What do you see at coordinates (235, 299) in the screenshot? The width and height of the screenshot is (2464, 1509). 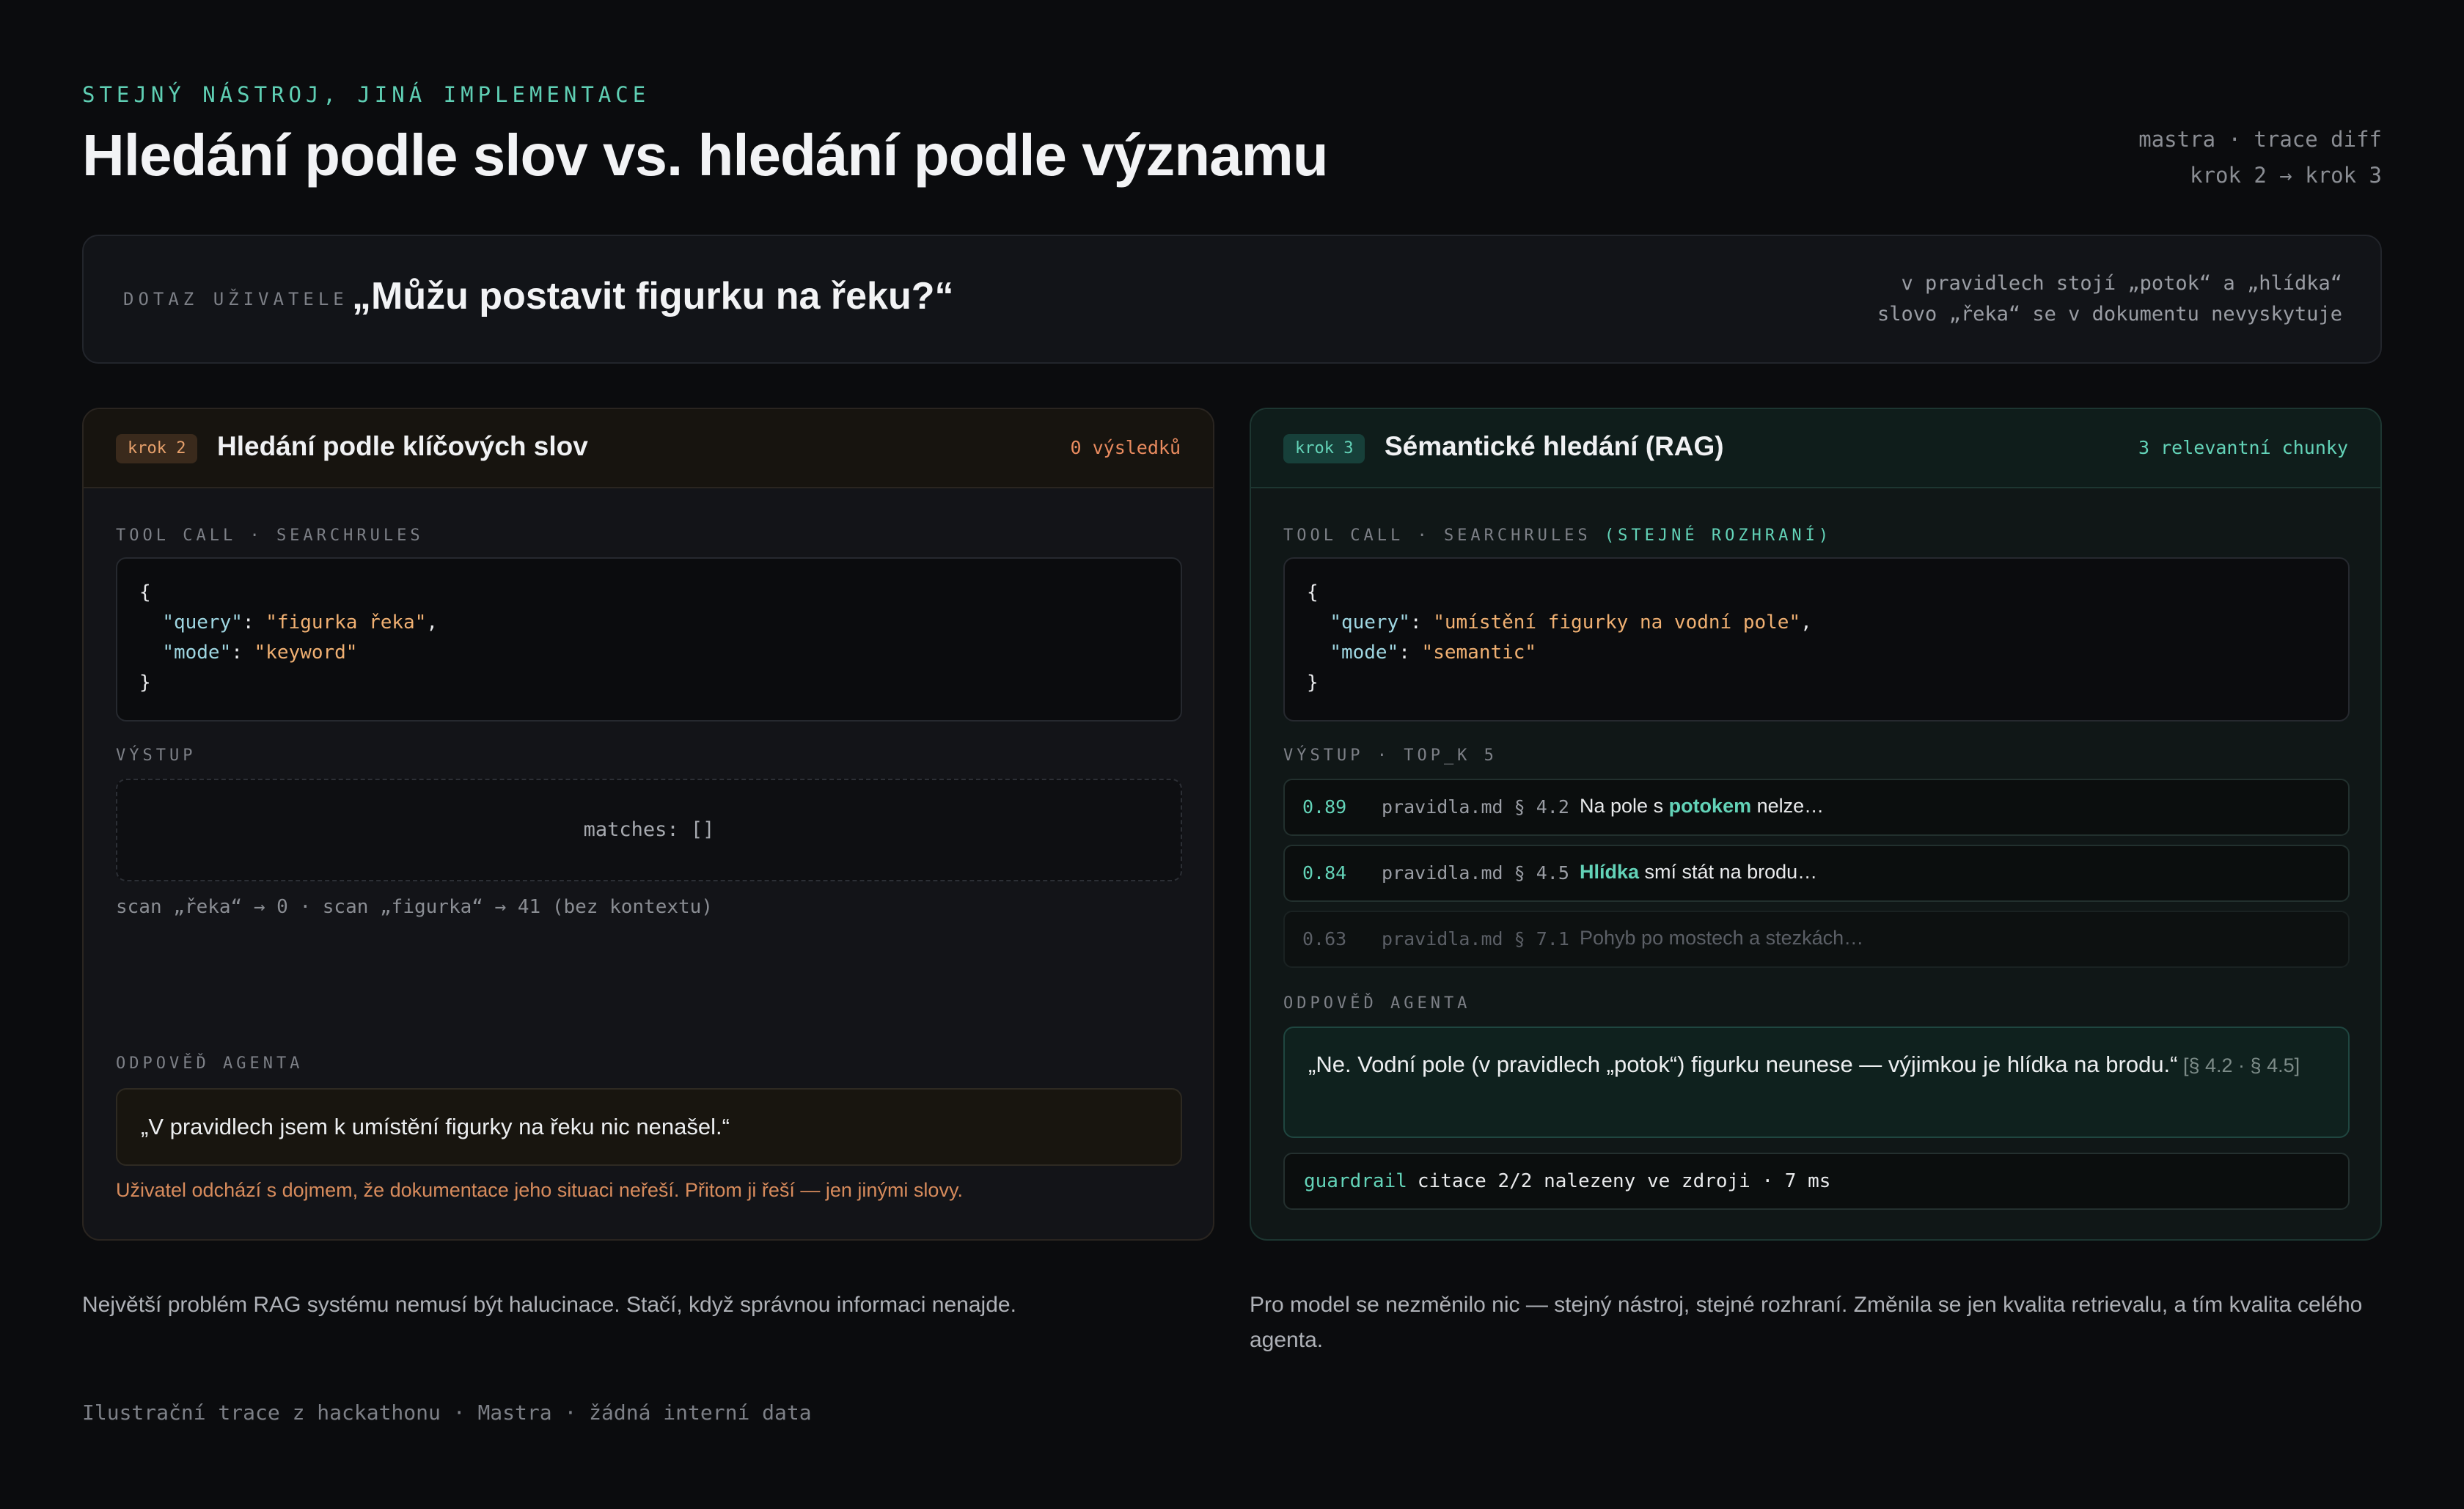 I see `query-label: DOTAZ UŽIVATELE` at bounding box center [235, 299].